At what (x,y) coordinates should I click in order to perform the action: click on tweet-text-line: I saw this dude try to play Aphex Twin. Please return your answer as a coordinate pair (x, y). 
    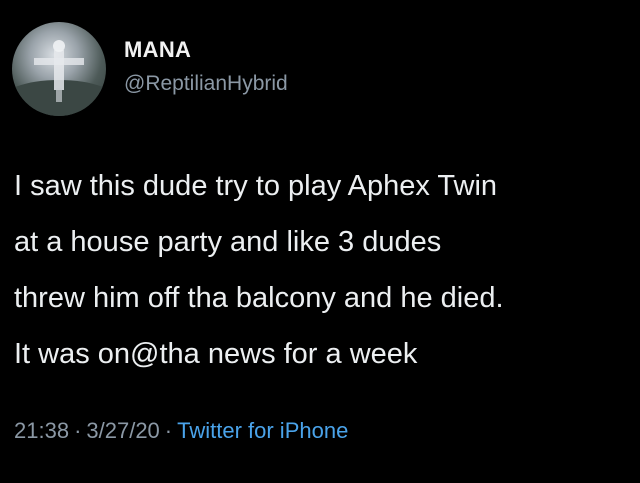
    Looking at the image, I should click on (256, 186).